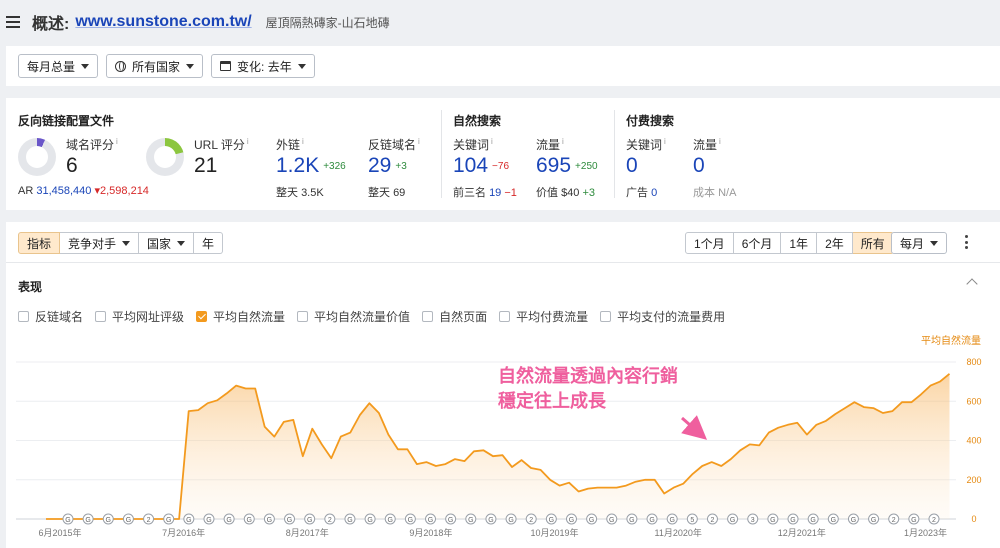 Image resolution: width=1000 pixels, height=548 pixels. Describe the element at coordinates (973, 401) in the screenshot. I see `y-tick-label: 600` at that location.